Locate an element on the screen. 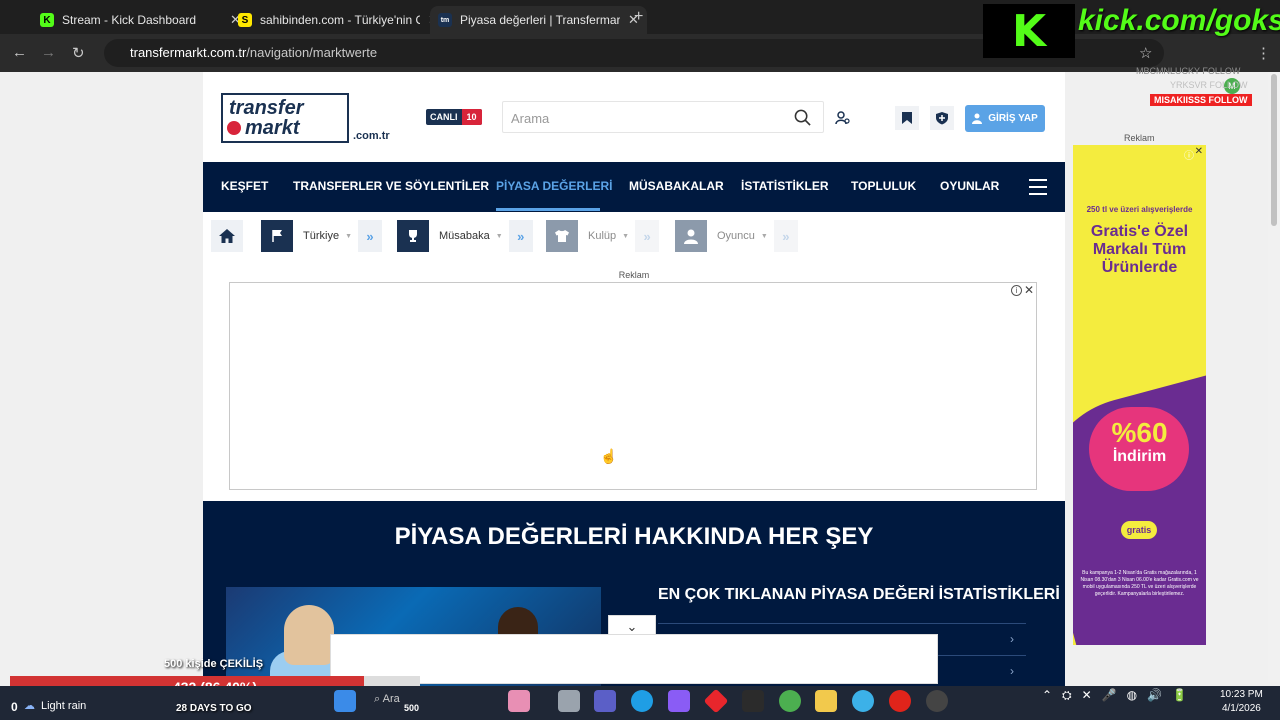 The width and height of the screenshot is (1280, 720). login-button: GİRİŞ YAP is located at coordinates (1005, 118).